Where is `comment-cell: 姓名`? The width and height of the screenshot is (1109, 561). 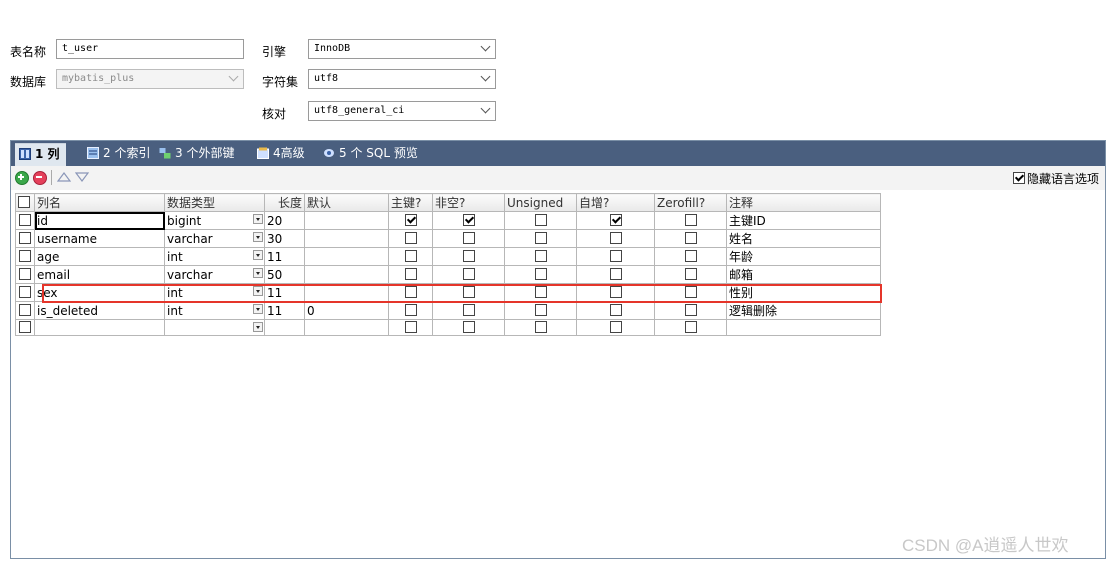 comment-cell: 姓名 is located at coordinates (803, 238).